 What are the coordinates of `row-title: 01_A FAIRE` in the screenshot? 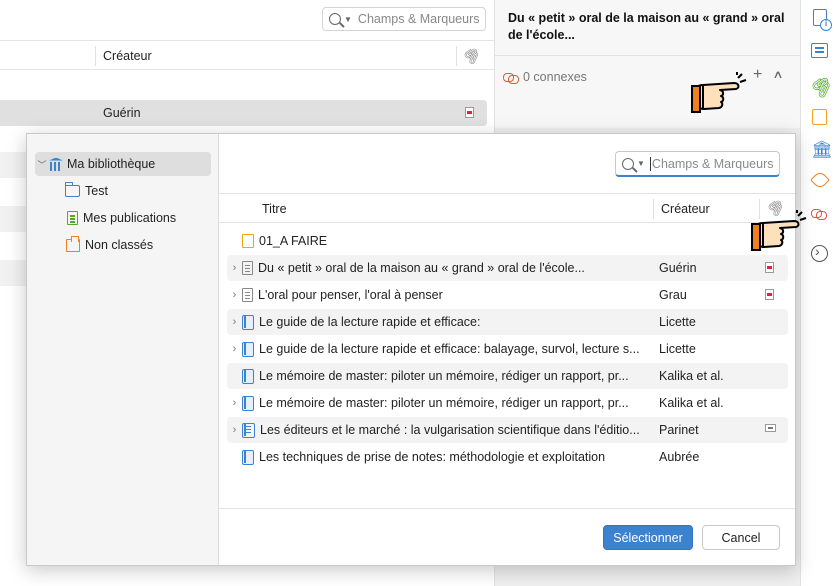 It's located at (293, 241).